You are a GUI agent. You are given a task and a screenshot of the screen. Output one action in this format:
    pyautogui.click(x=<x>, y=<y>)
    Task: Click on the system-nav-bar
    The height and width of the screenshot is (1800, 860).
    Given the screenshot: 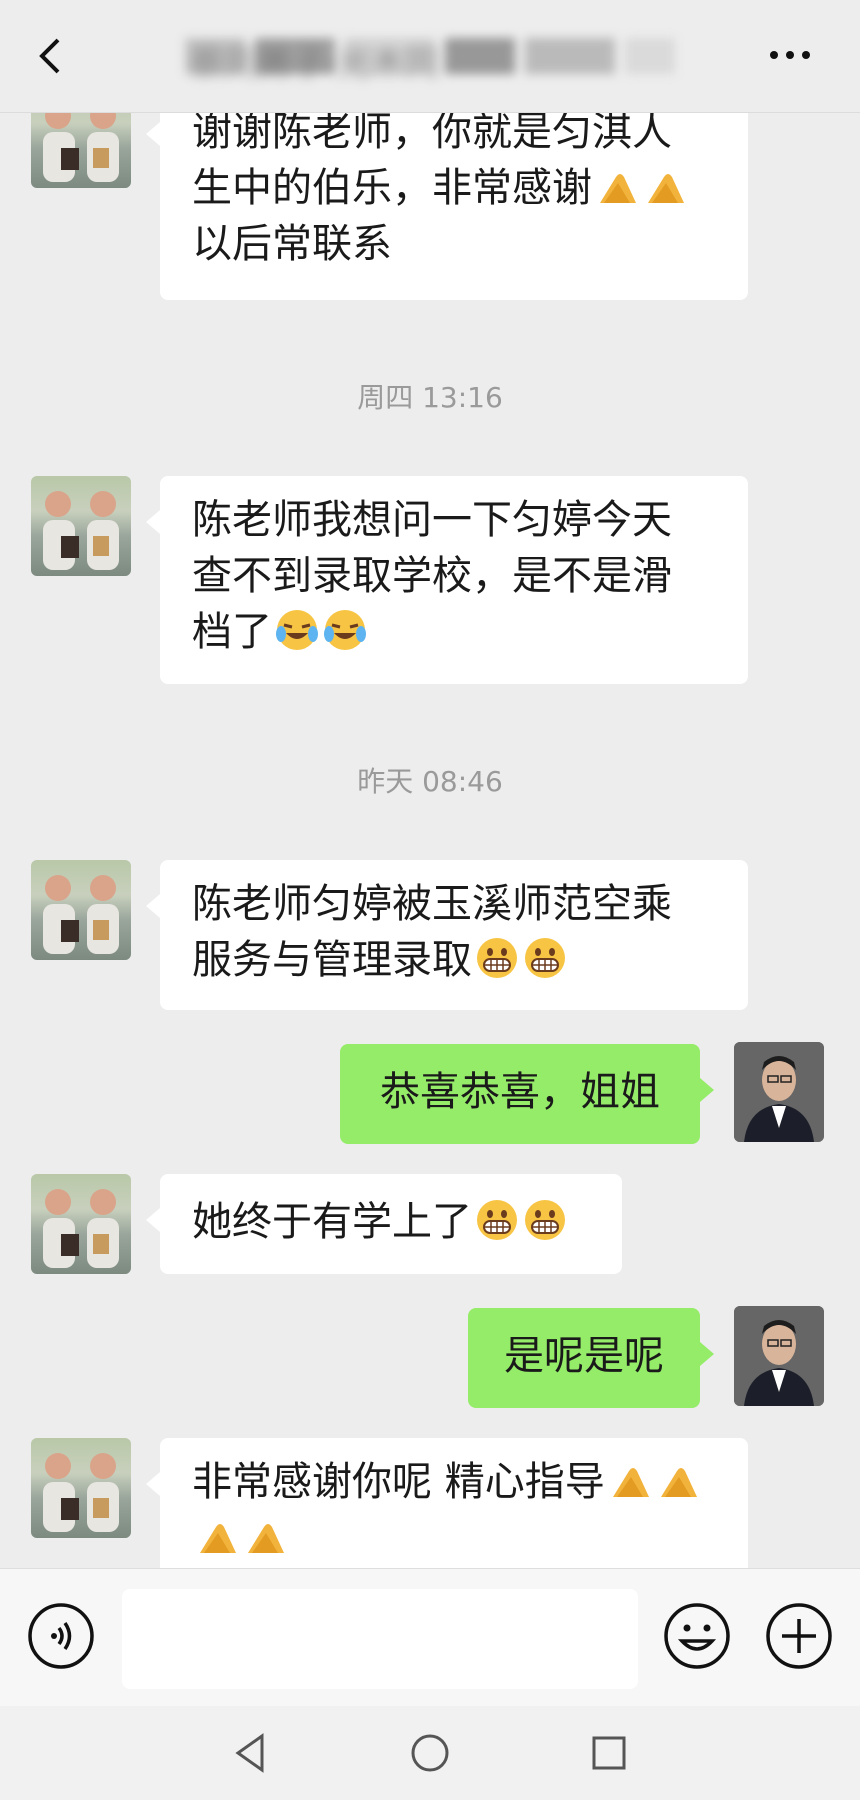 What is the action you would take?
    pyautogui.click(x=430, y=1753)
    